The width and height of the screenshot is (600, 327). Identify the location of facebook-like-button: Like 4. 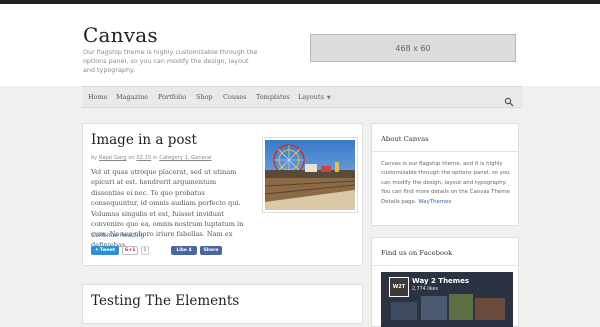
(184, 250).